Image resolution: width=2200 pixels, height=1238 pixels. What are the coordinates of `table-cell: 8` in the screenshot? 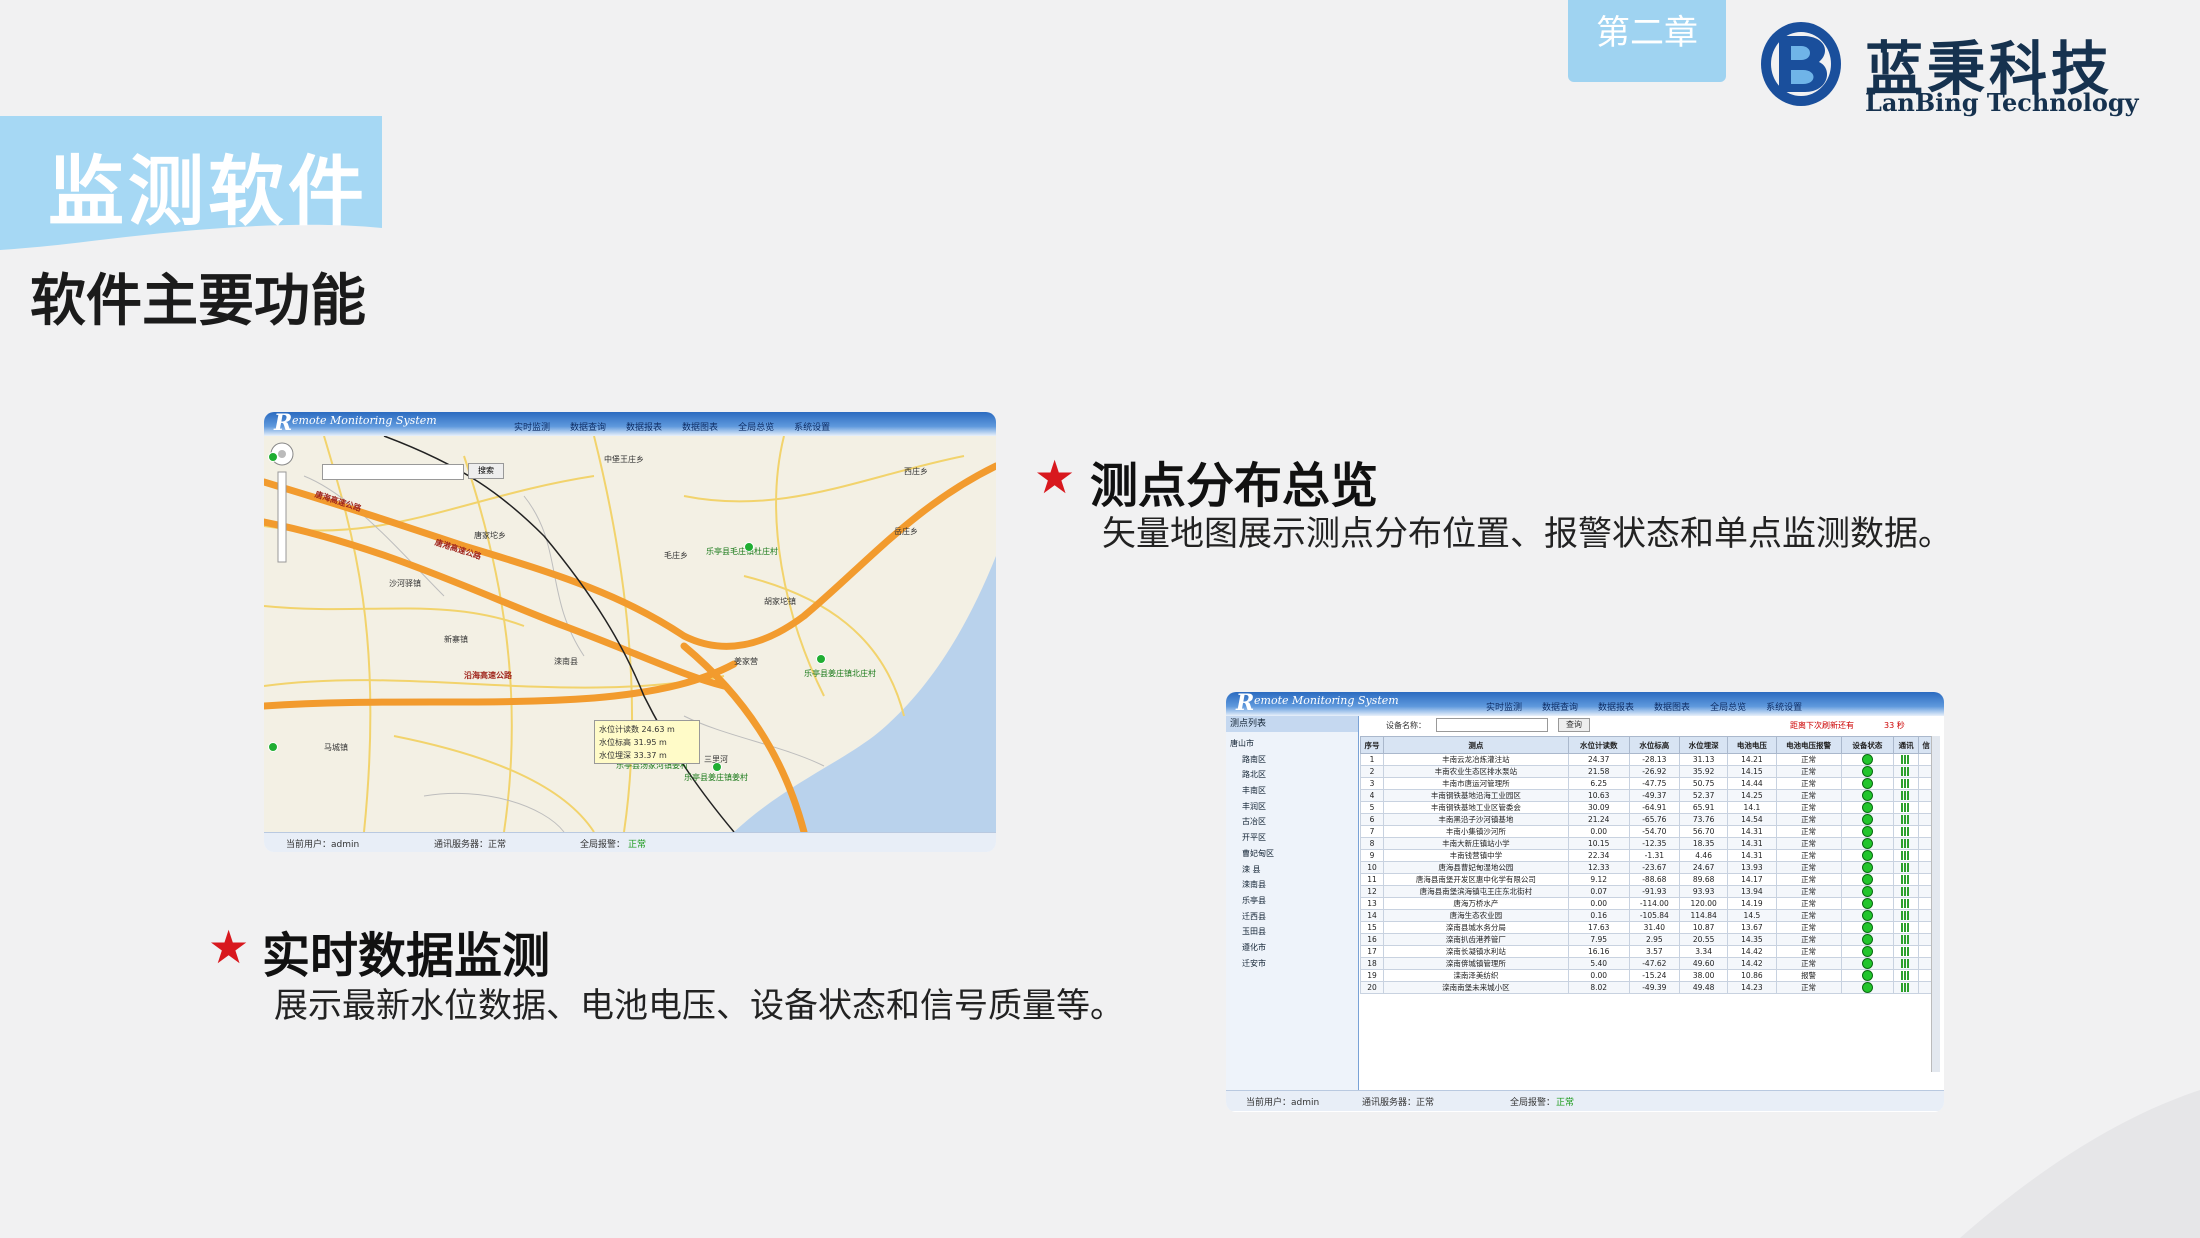 It's located at (1372, 843).